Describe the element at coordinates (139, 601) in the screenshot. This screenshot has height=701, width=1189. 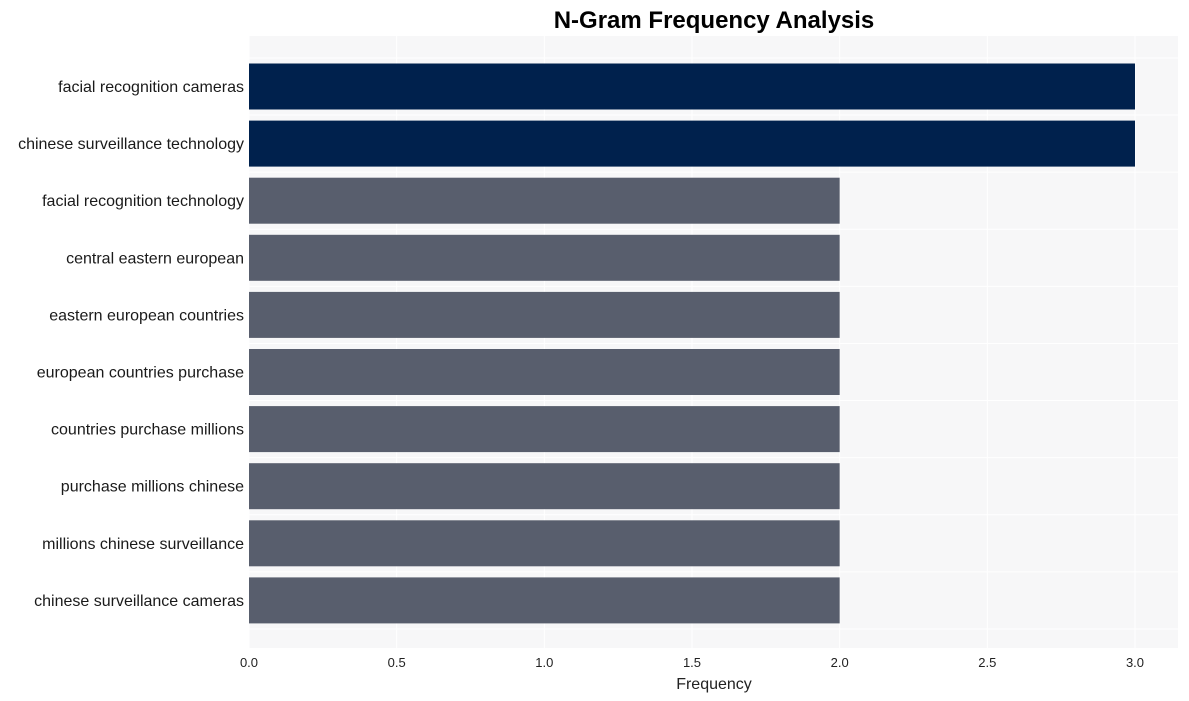
I see `y-tick-label: chinese surveillance cameras` at that location.